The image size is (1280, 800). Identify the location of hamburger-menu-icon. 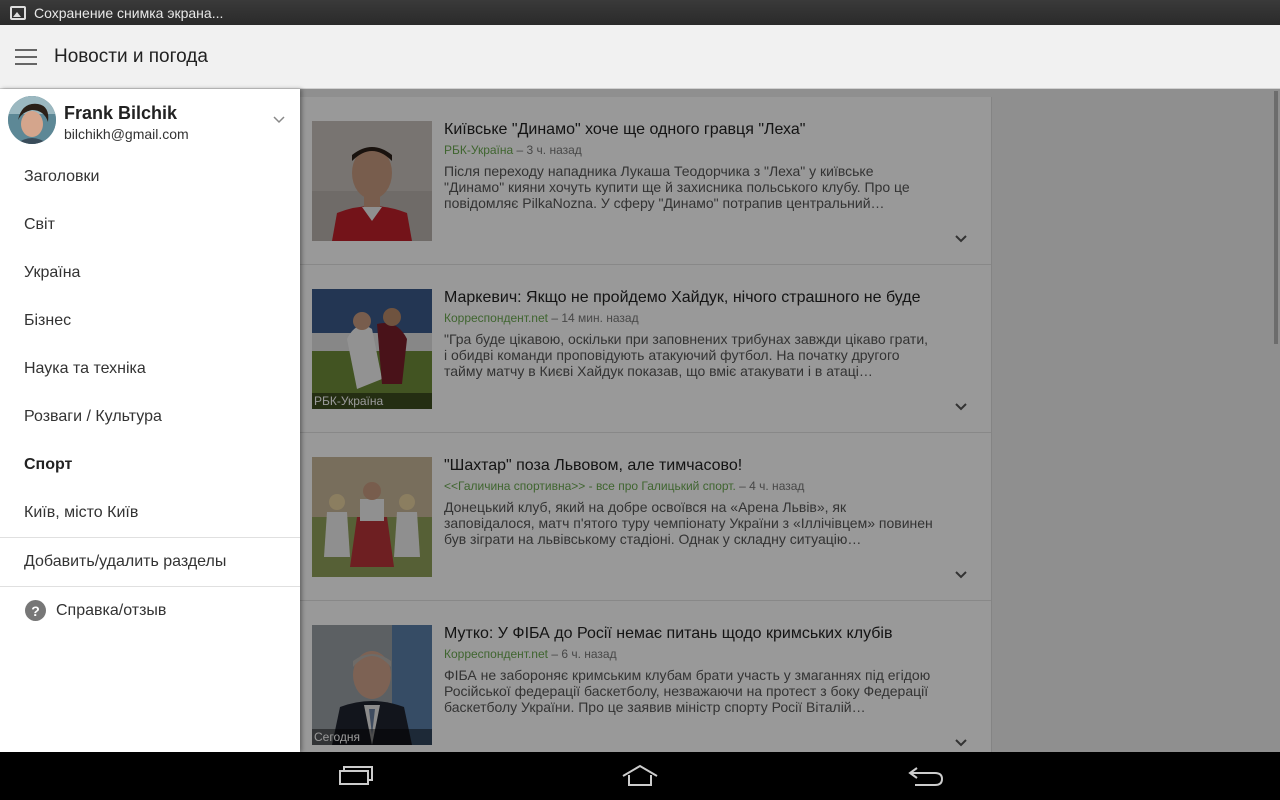
(26, 56).